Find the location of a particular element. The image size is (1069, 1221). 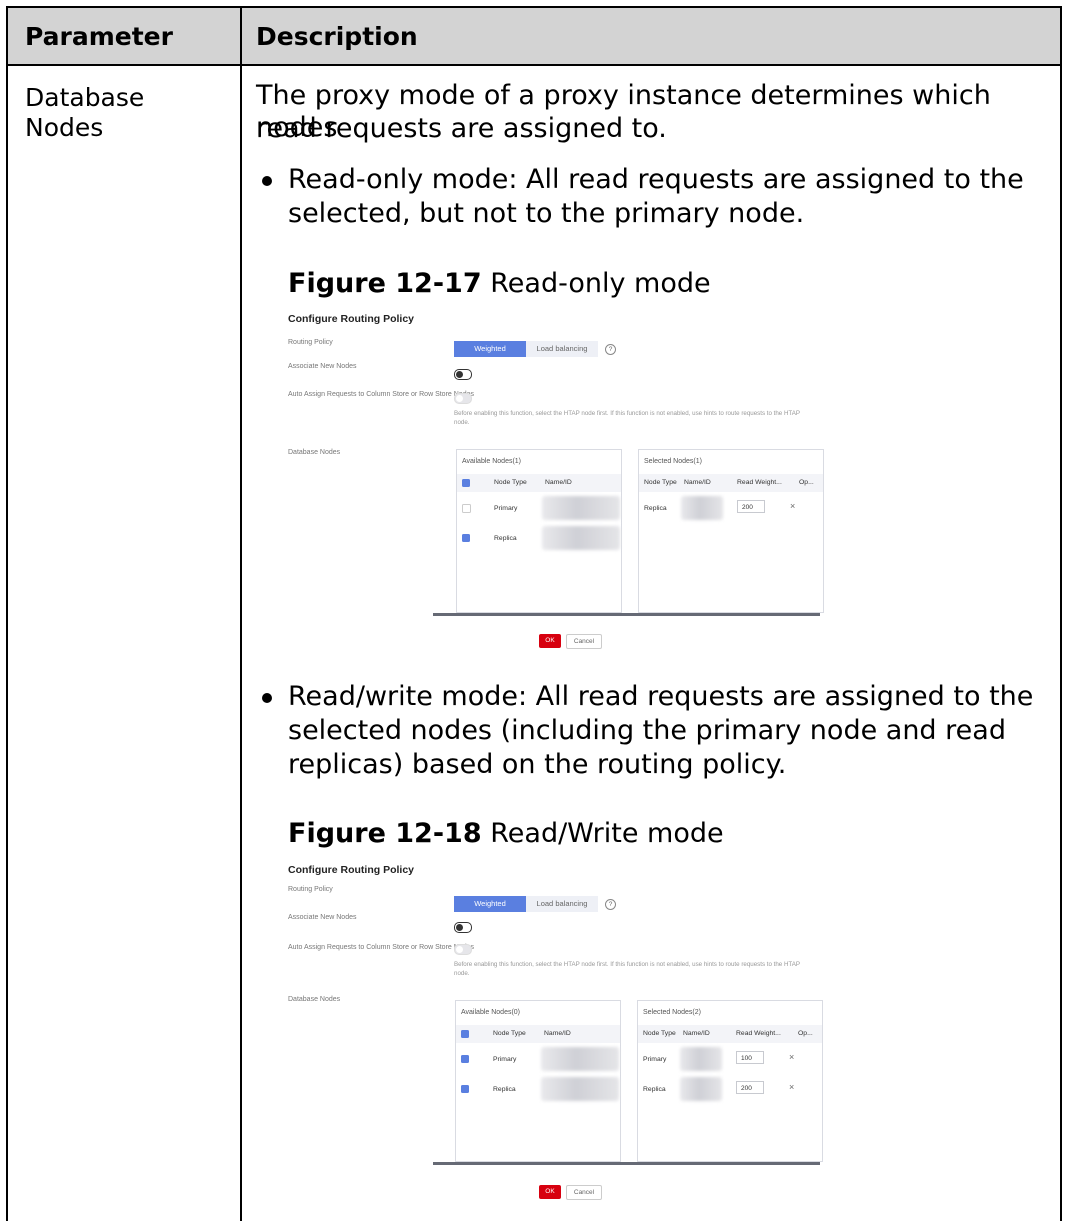

table-left-border is located at coordinates (7, 613).